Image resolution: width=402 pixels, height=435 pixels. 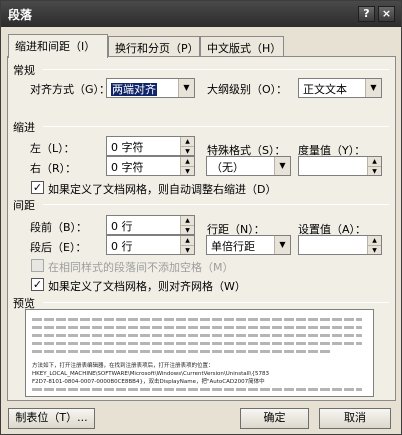 I want to click on left-indent-label: 左（L）：, so click(x=52, y=148).